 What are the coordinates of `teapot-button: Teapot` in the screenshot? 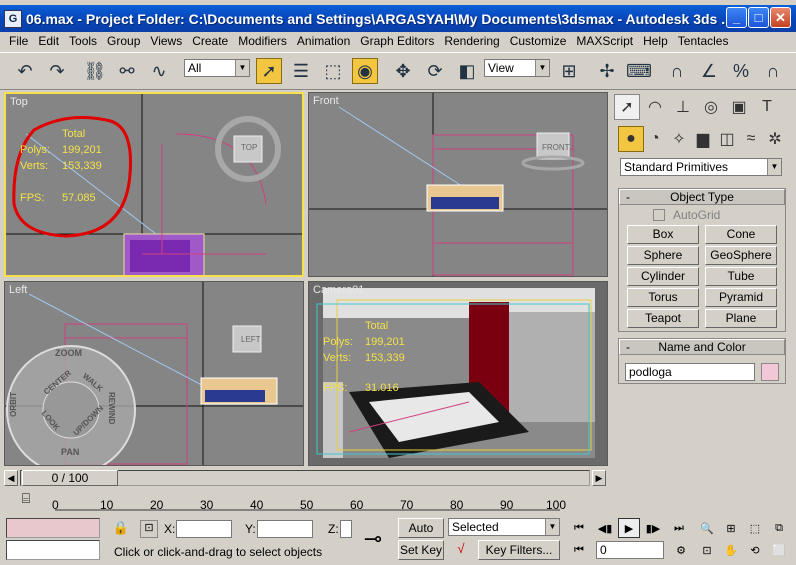 It's located at (663, 318).